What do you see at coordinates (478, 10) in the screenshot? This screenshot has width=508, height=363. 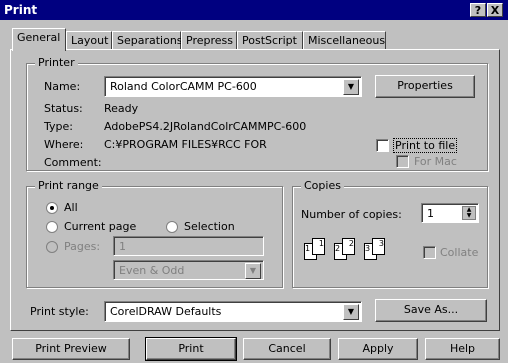 I see `help-button: ?` at bounding box center [478, 10].